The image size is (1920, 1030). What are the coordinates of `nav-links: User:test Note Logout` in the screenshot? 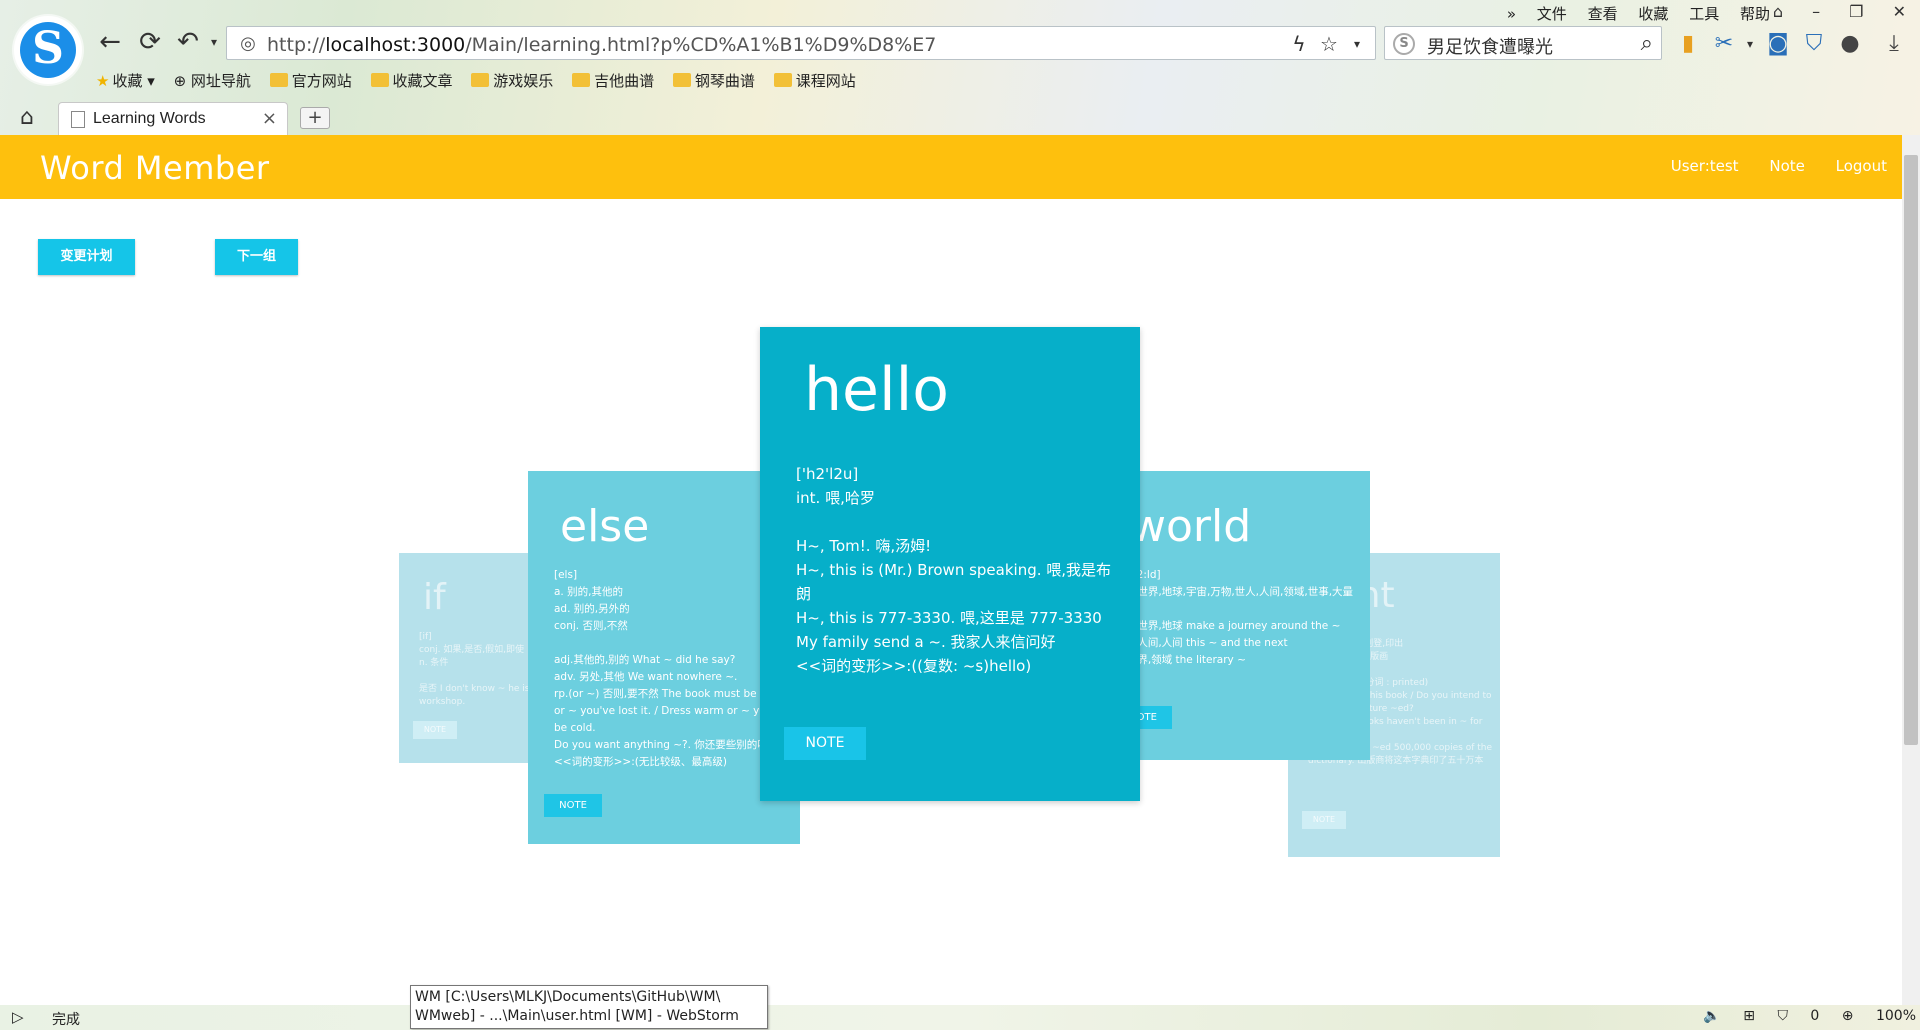 It's located at (1766, 166).